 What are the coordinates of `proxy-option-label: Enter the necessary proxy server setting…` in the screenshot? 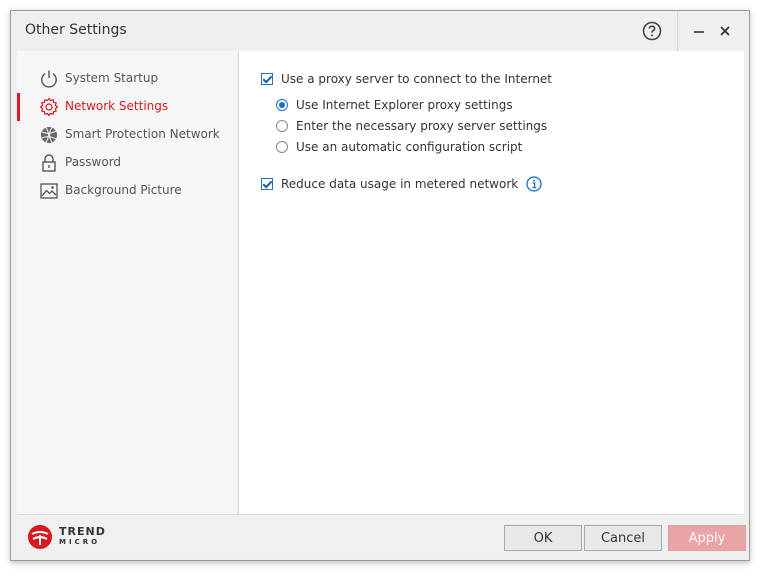 It's located at (422, 126).